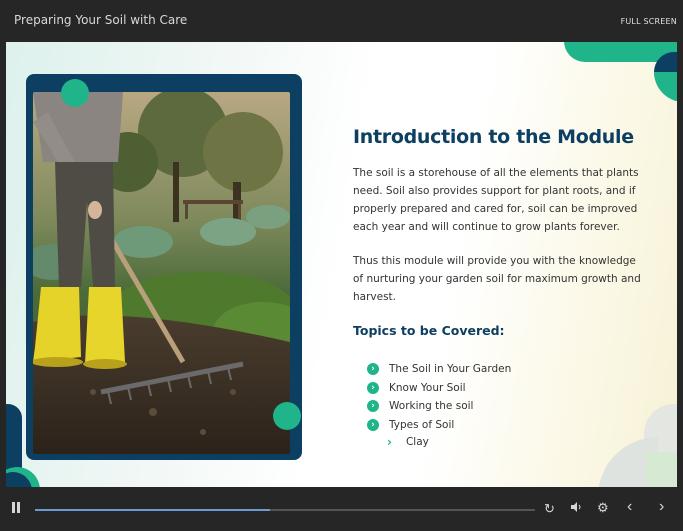 Image resolution: width=683 pixels, height=531 pixels. Describe the element at coordinates (152, 510) in the screenshot. I see `progress-fill` at that location.